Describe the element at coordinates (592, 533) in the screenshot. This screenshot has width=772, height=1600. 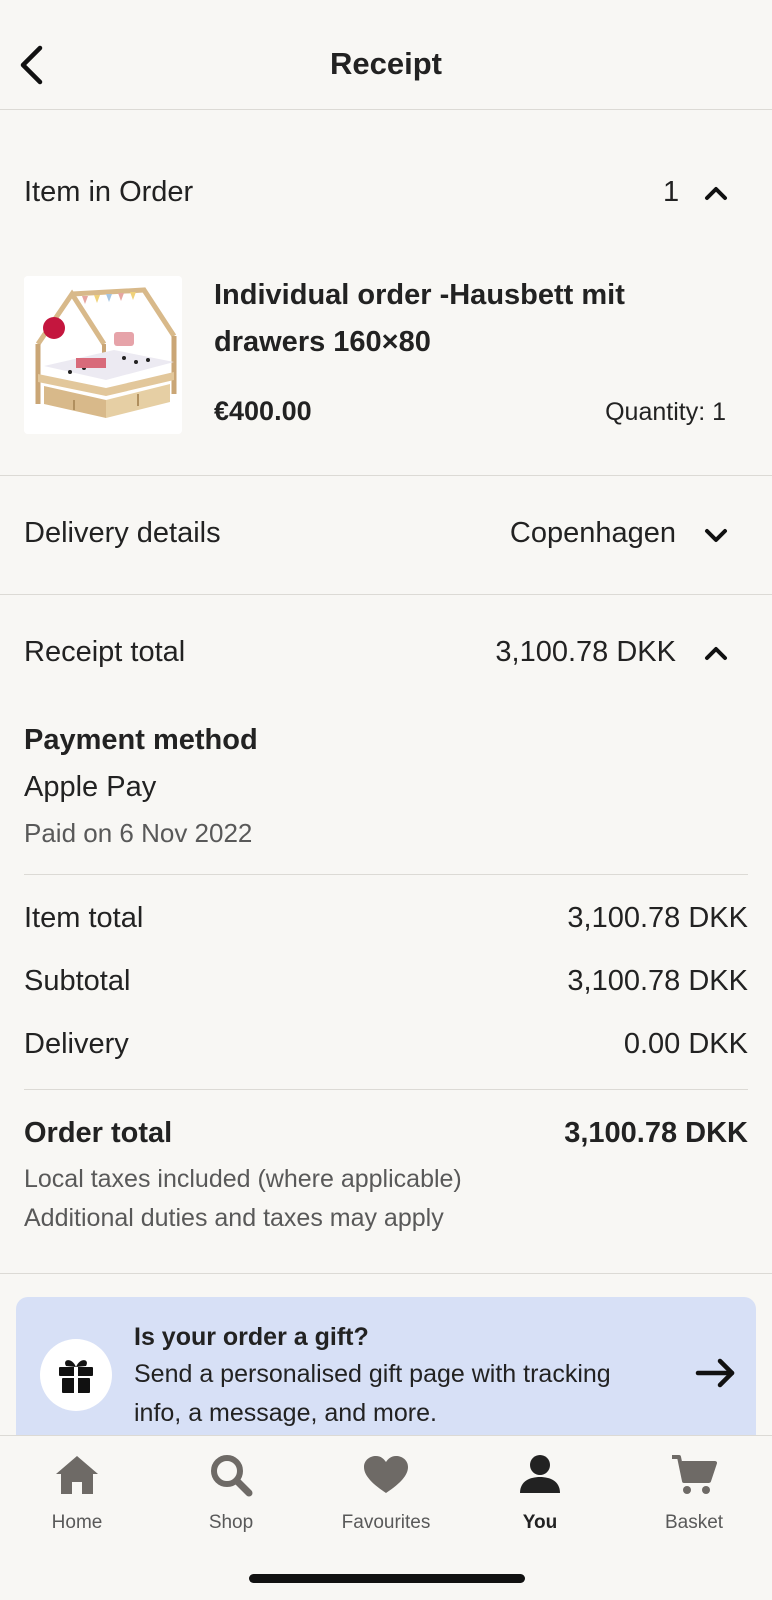
I see `delivery-city: Copenhagen` at that location.